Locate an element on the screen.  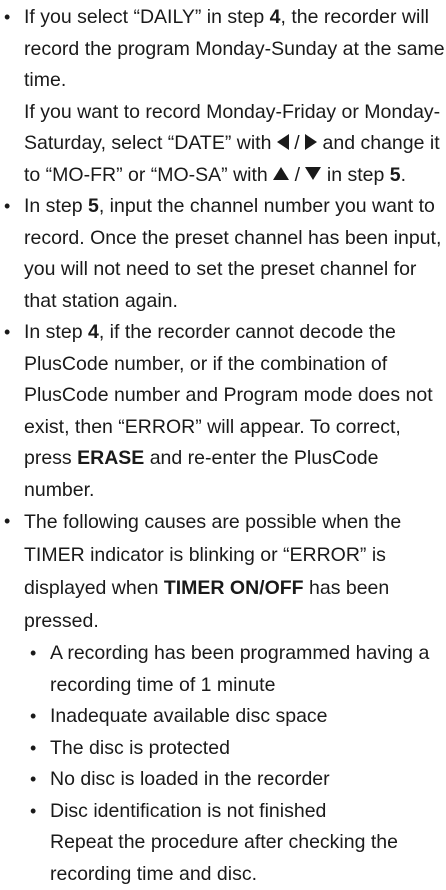
cause-item: • No disc is loaded in the recorder is located at coordinates (235, 780).